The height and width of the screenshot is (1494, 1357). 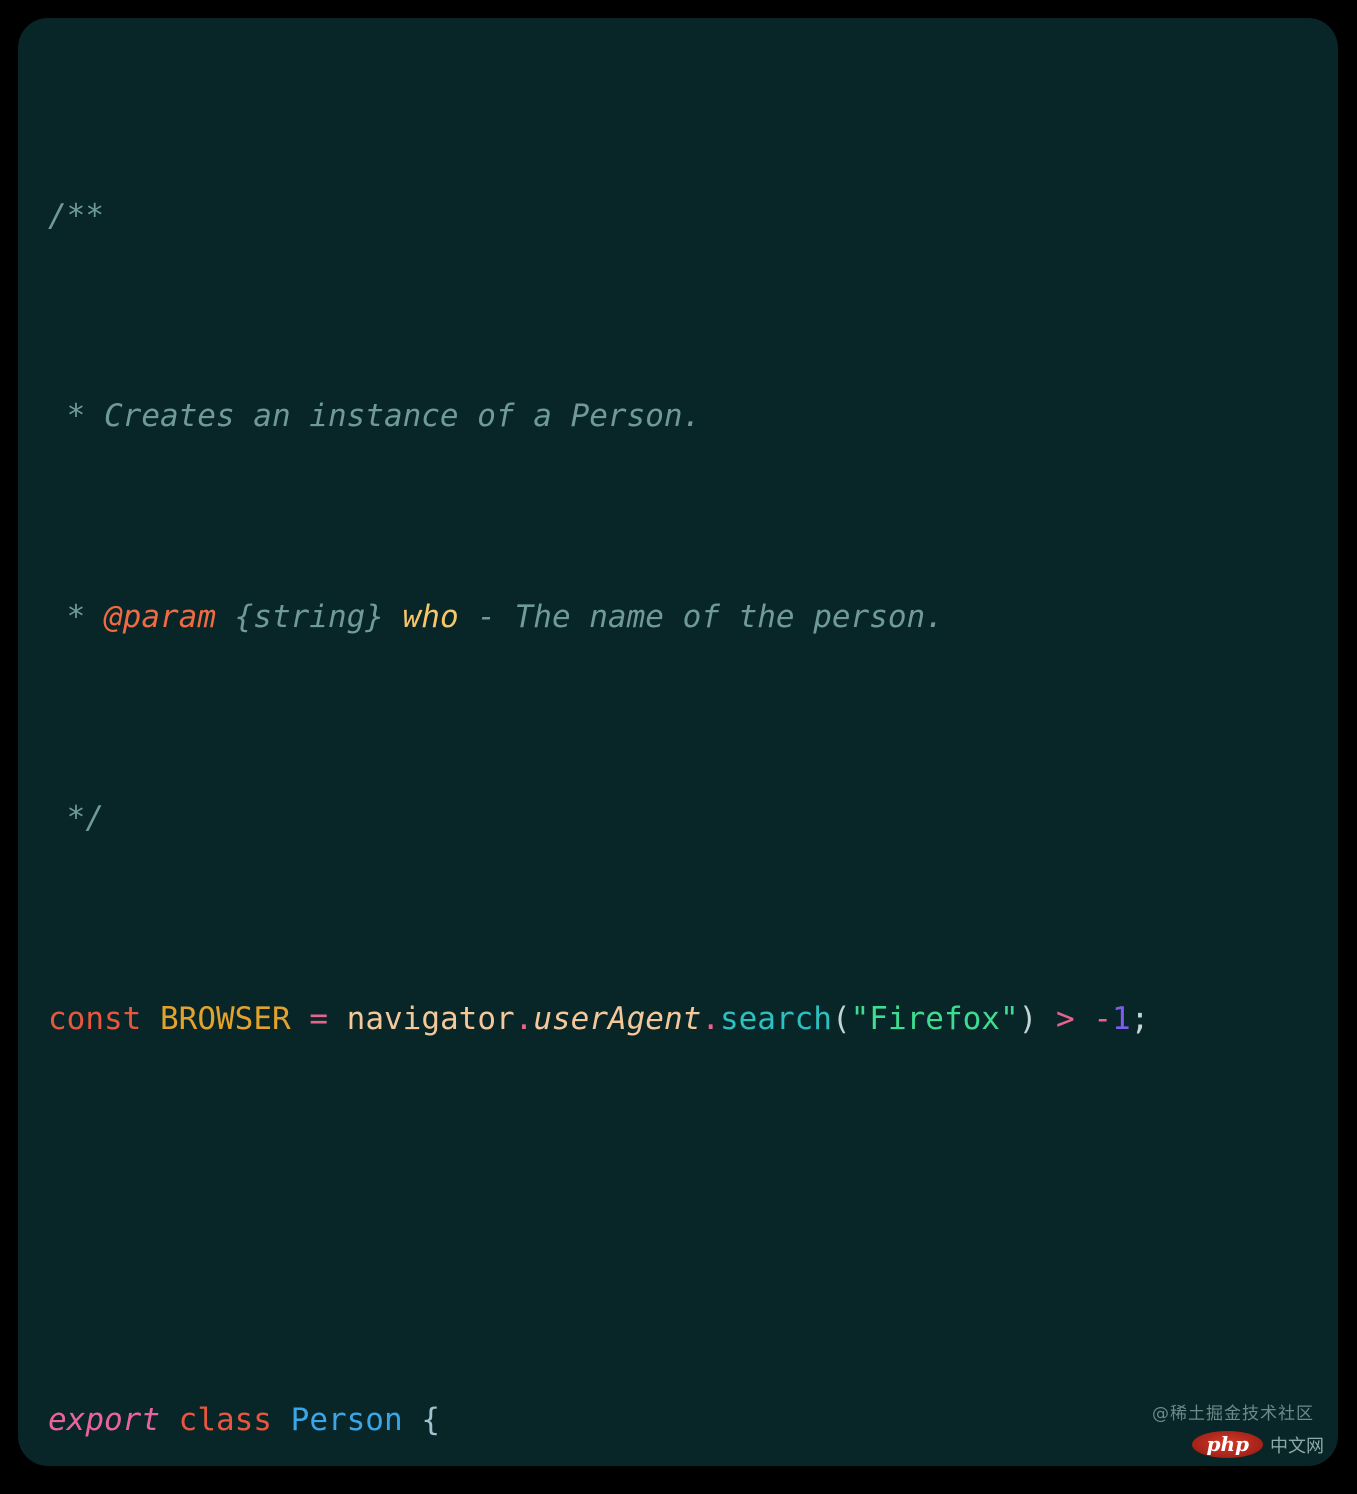 What do you see at coordinates (225, 1018) in the screenshot?
I see `const-browser: BROWSER` at bounding box center [225, 1018].